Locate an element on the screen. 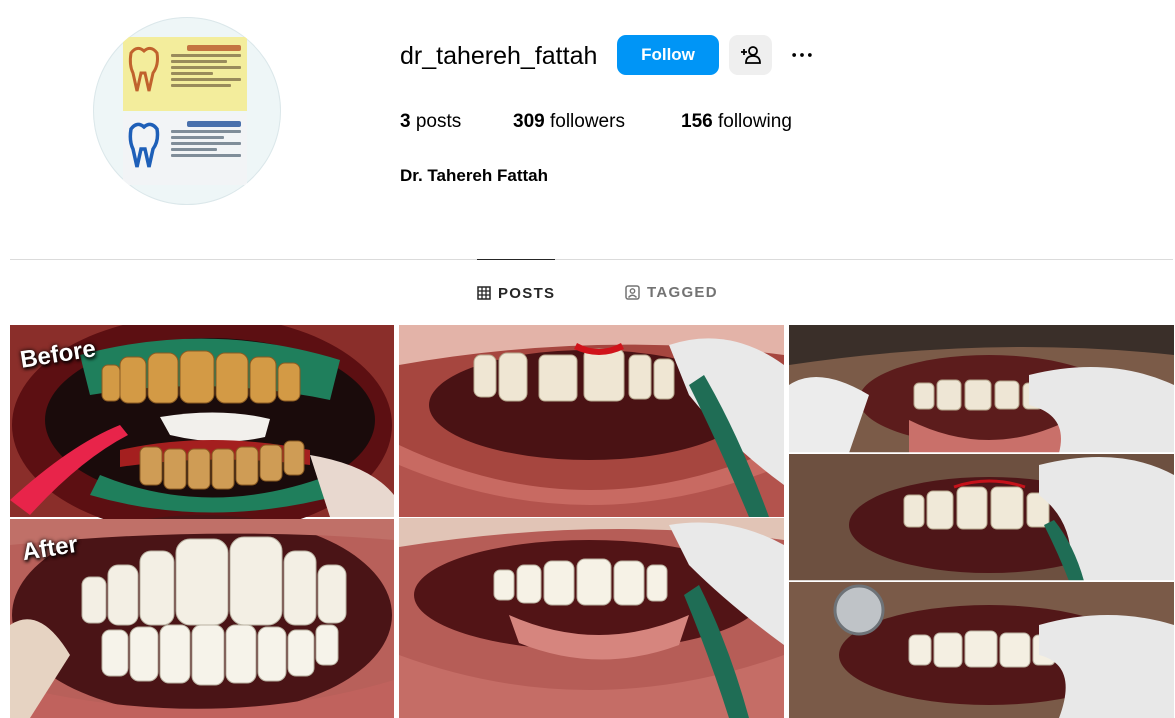 The width and height of the screenshot is (1175, 718). tagged-icon is located at coordinates (632, 292).